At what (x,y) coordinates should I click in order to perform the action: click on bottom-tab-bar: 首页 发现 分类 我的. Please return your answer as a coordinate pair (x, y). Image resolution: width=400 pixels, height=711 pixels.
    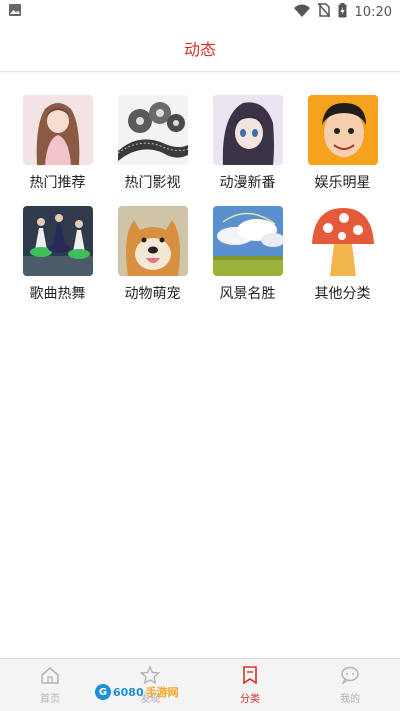
    Looking at the image, I should click on (200, 684).